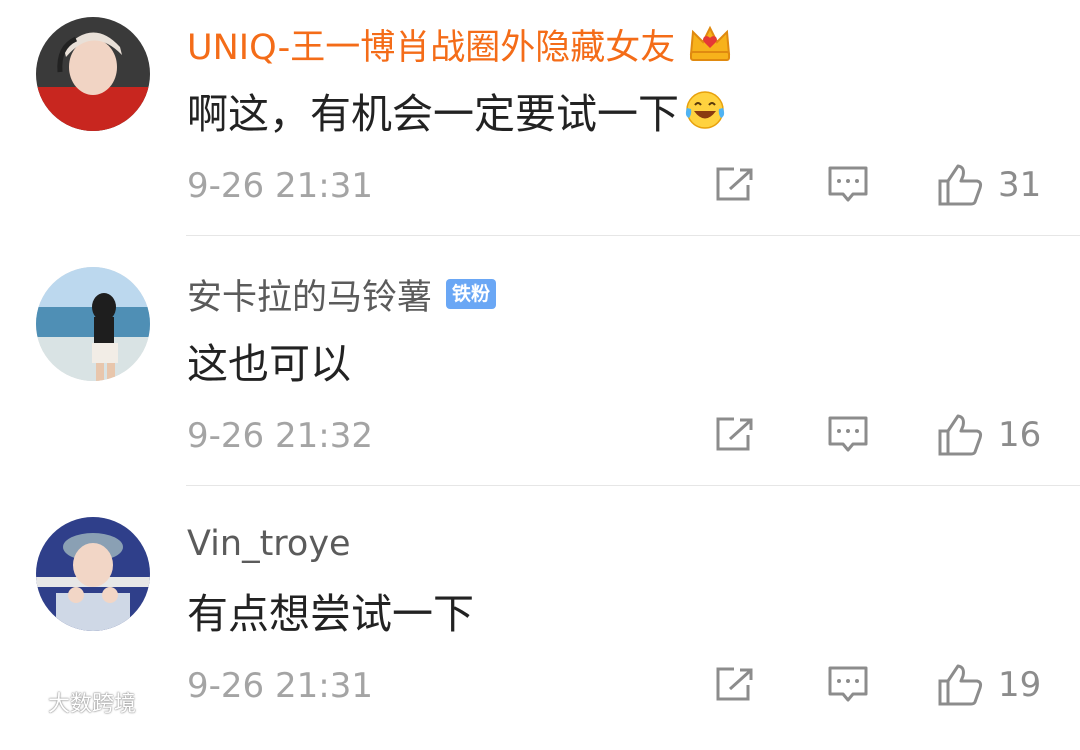 This screenshot has width=1080, height=750. Describe the element at coordinates (309, 294) in the screenshot. I see `username: 安卡拉的马铃薯` at that location.